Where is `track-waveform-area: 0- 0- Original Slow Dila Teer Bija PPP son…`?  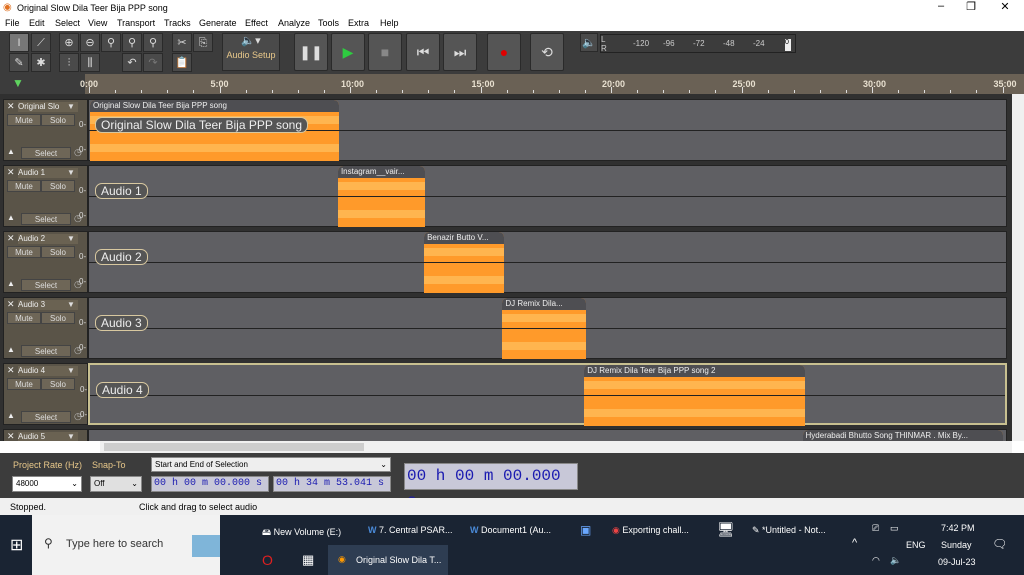 track-waveform-area: 0- 0- Original Slow Dila Teer Bija PPP son… is located at coordinates (543, 130).